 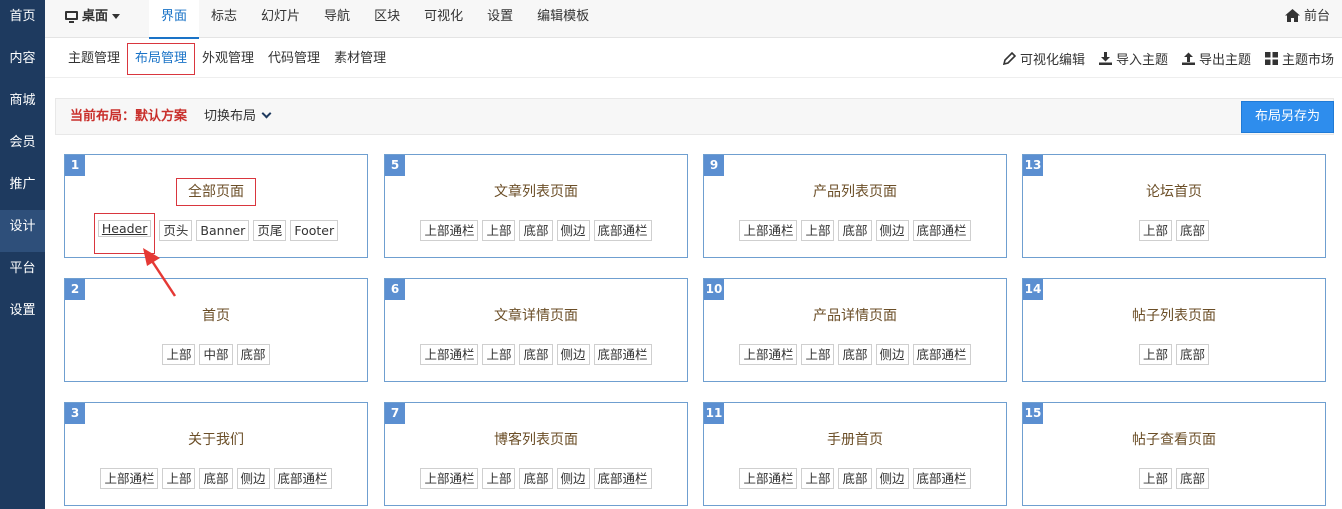 I want to click on sidebar-item: 会员, so click(x=22, y=147).